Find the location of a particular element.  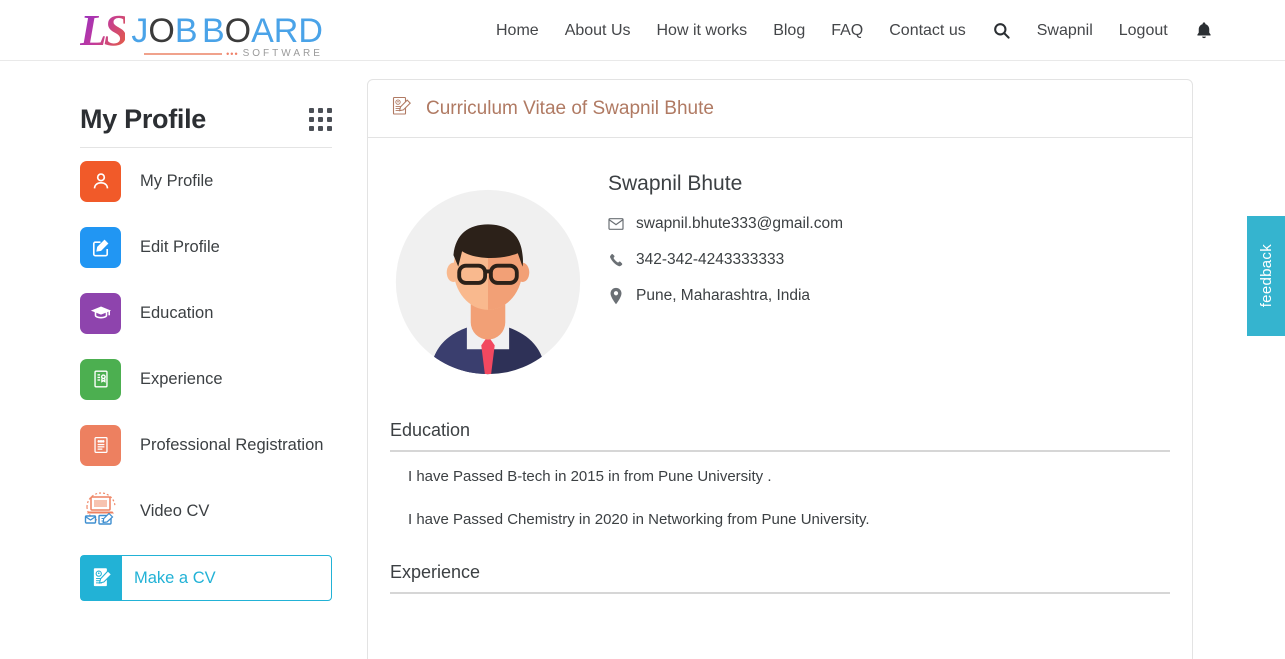

sidebar-item-label: Experience is located at coordinates (181, 378).